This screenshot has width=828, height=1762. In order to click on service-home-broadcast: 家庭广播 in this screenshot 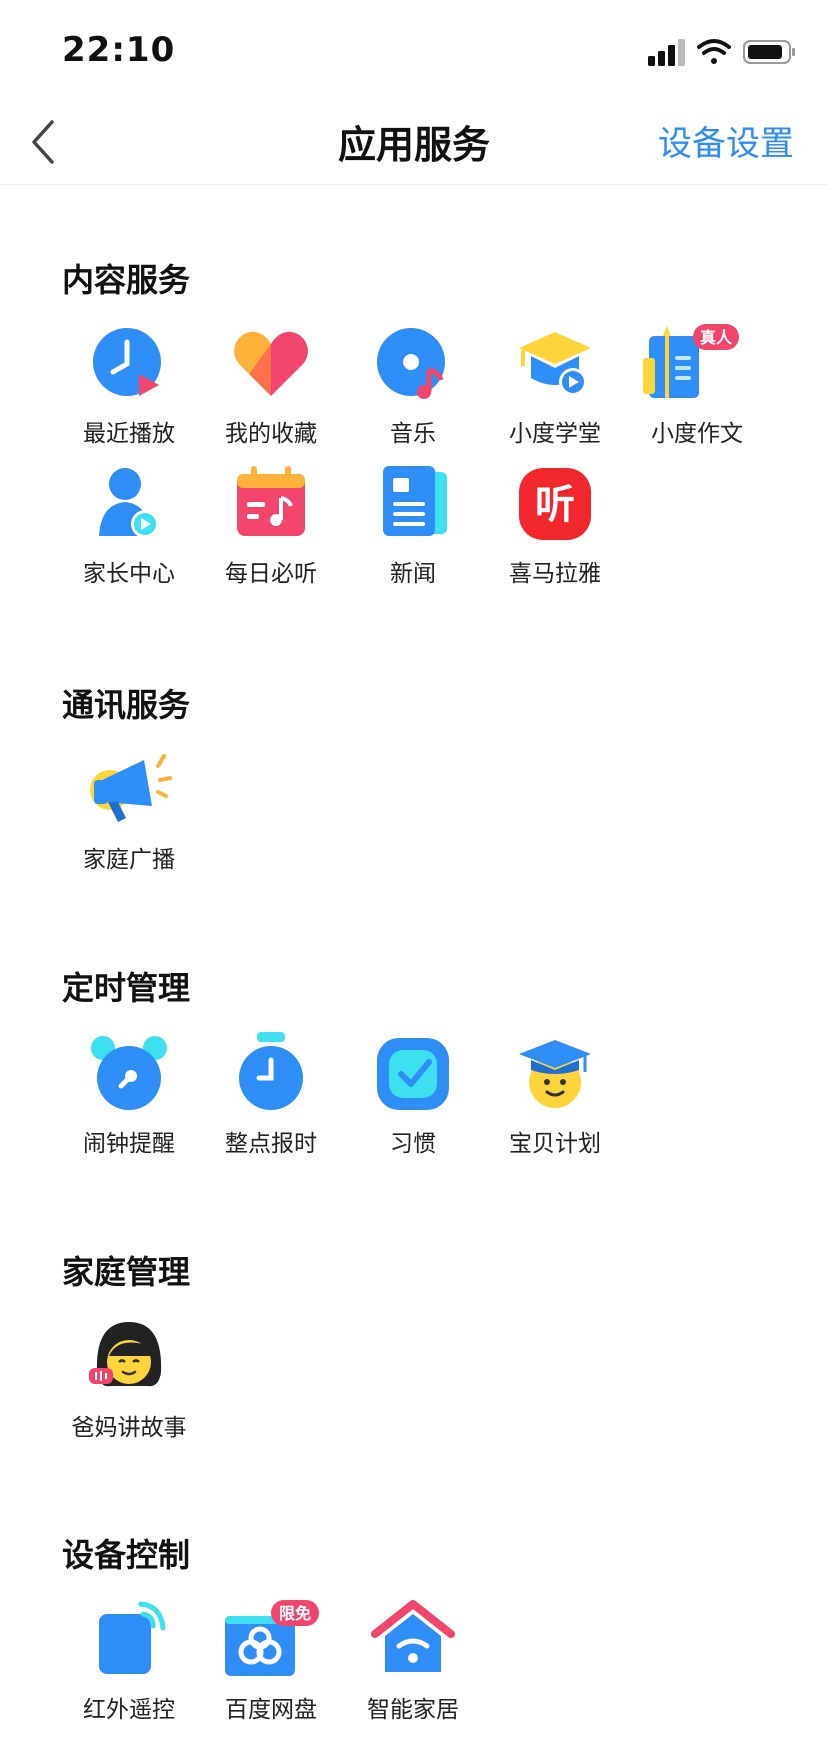, I will do `click(129, 818)`.